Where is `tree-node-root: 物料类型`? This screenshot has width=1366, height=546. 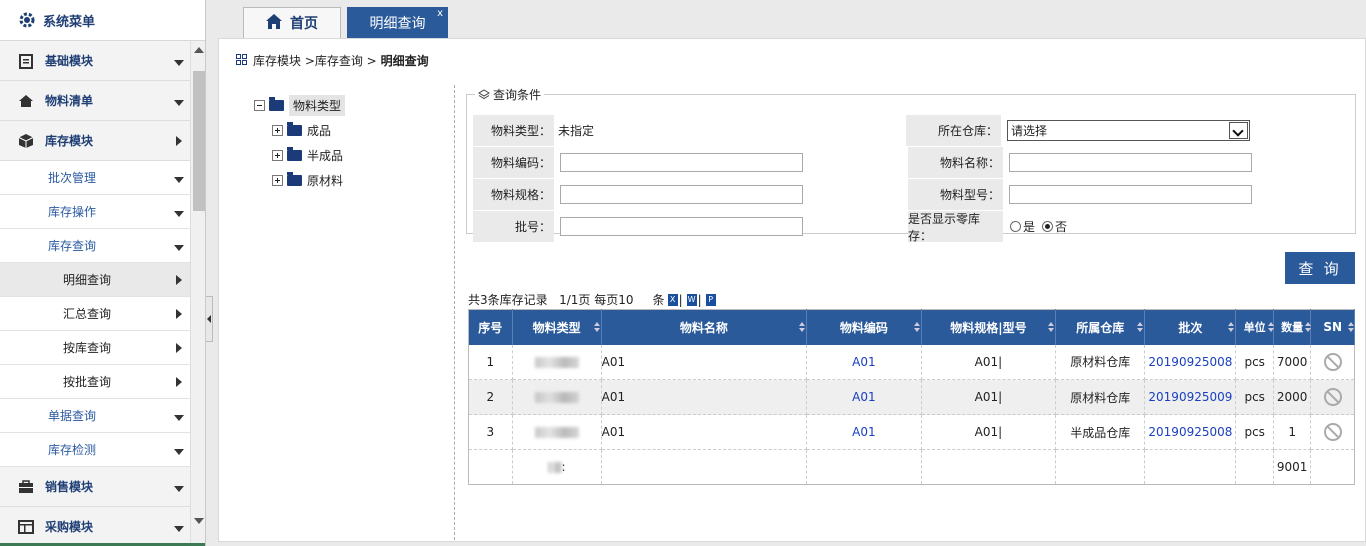
tree-node-root: 物料类型 is located at coordinates (300, 105).